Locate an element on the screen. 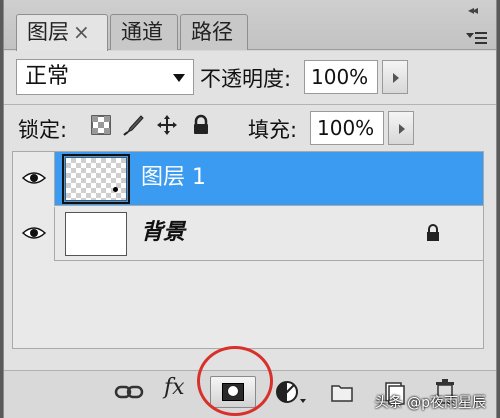  fill-slider-button is located at coordinates (401, 128).